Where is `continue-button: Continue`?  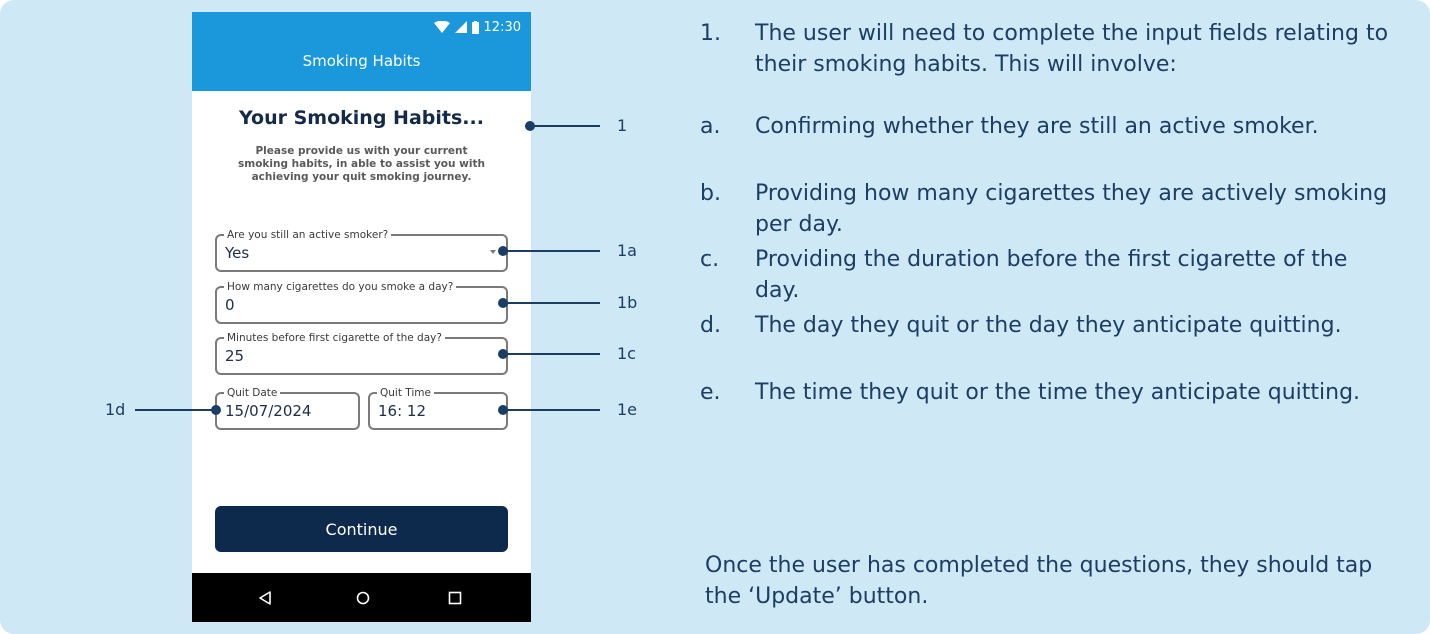 continue-button: Continue is located at coordinates (361, 529).